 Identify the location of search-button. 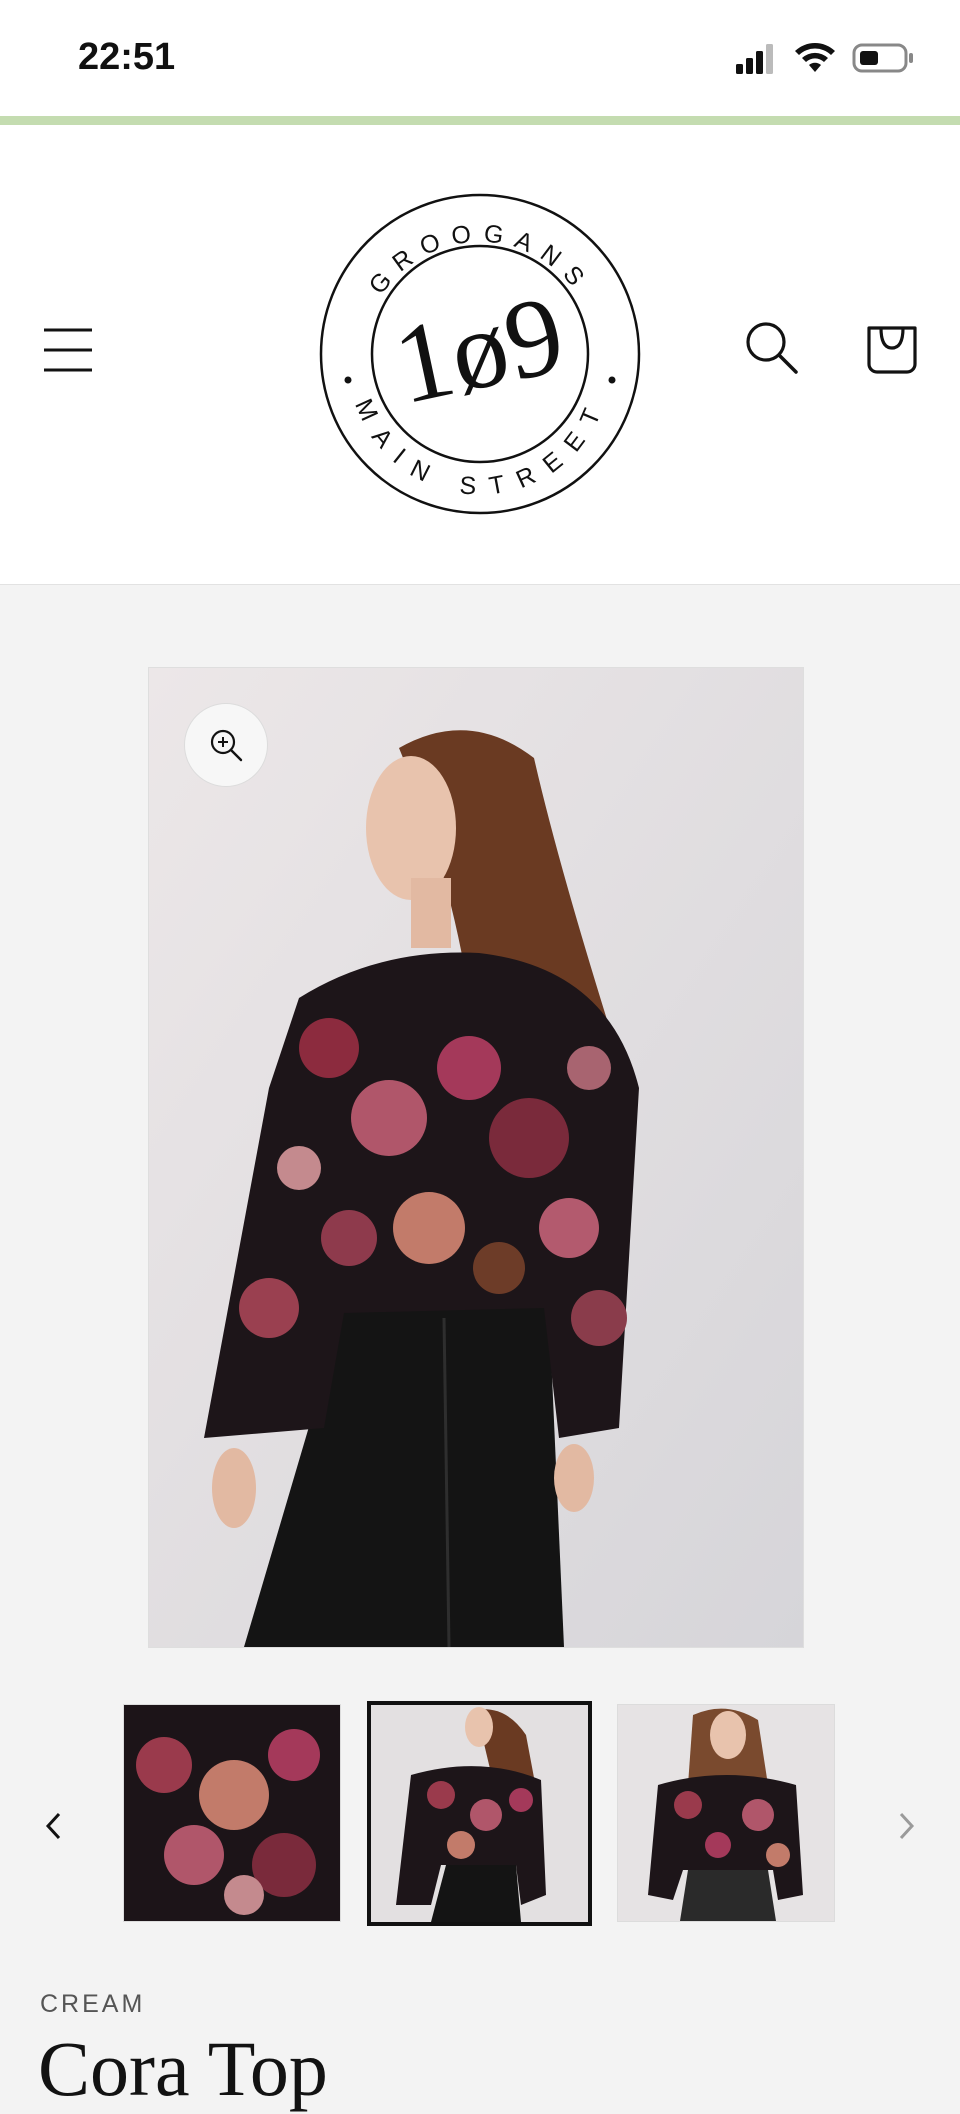
(772, 348).